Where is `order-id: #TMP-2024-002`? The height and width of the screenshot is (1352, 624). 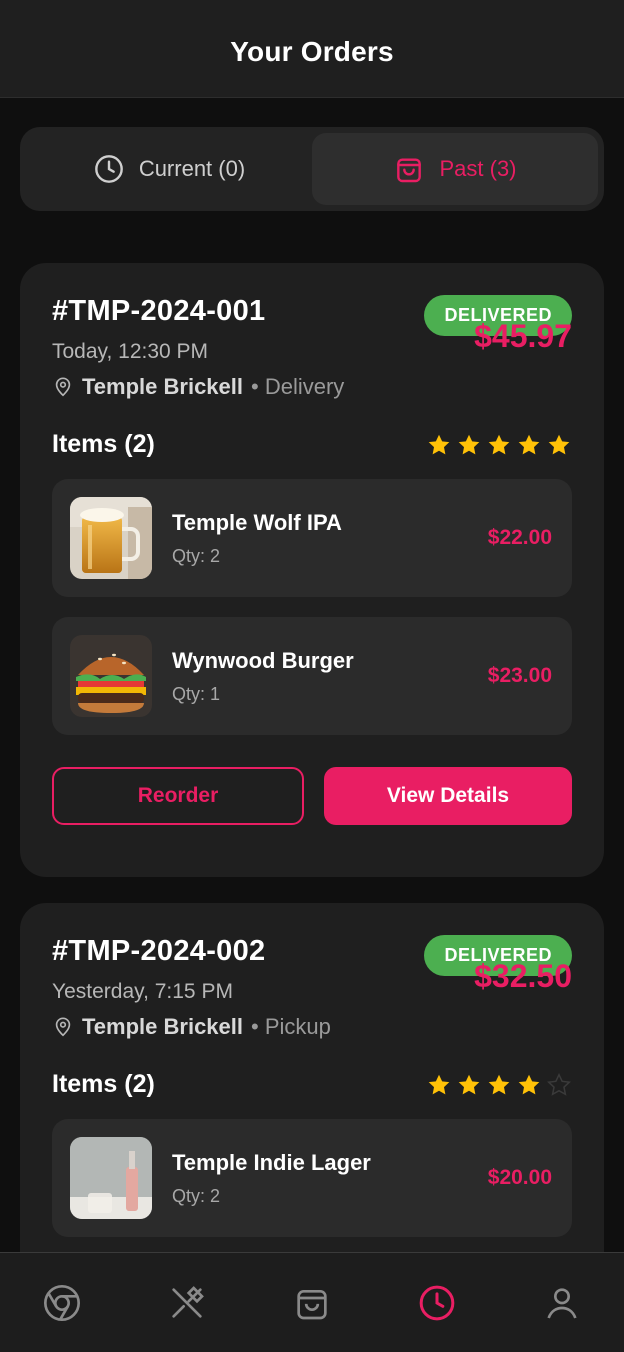
order-id: #TMP-2024-002 is located at coordinates (159, 951).